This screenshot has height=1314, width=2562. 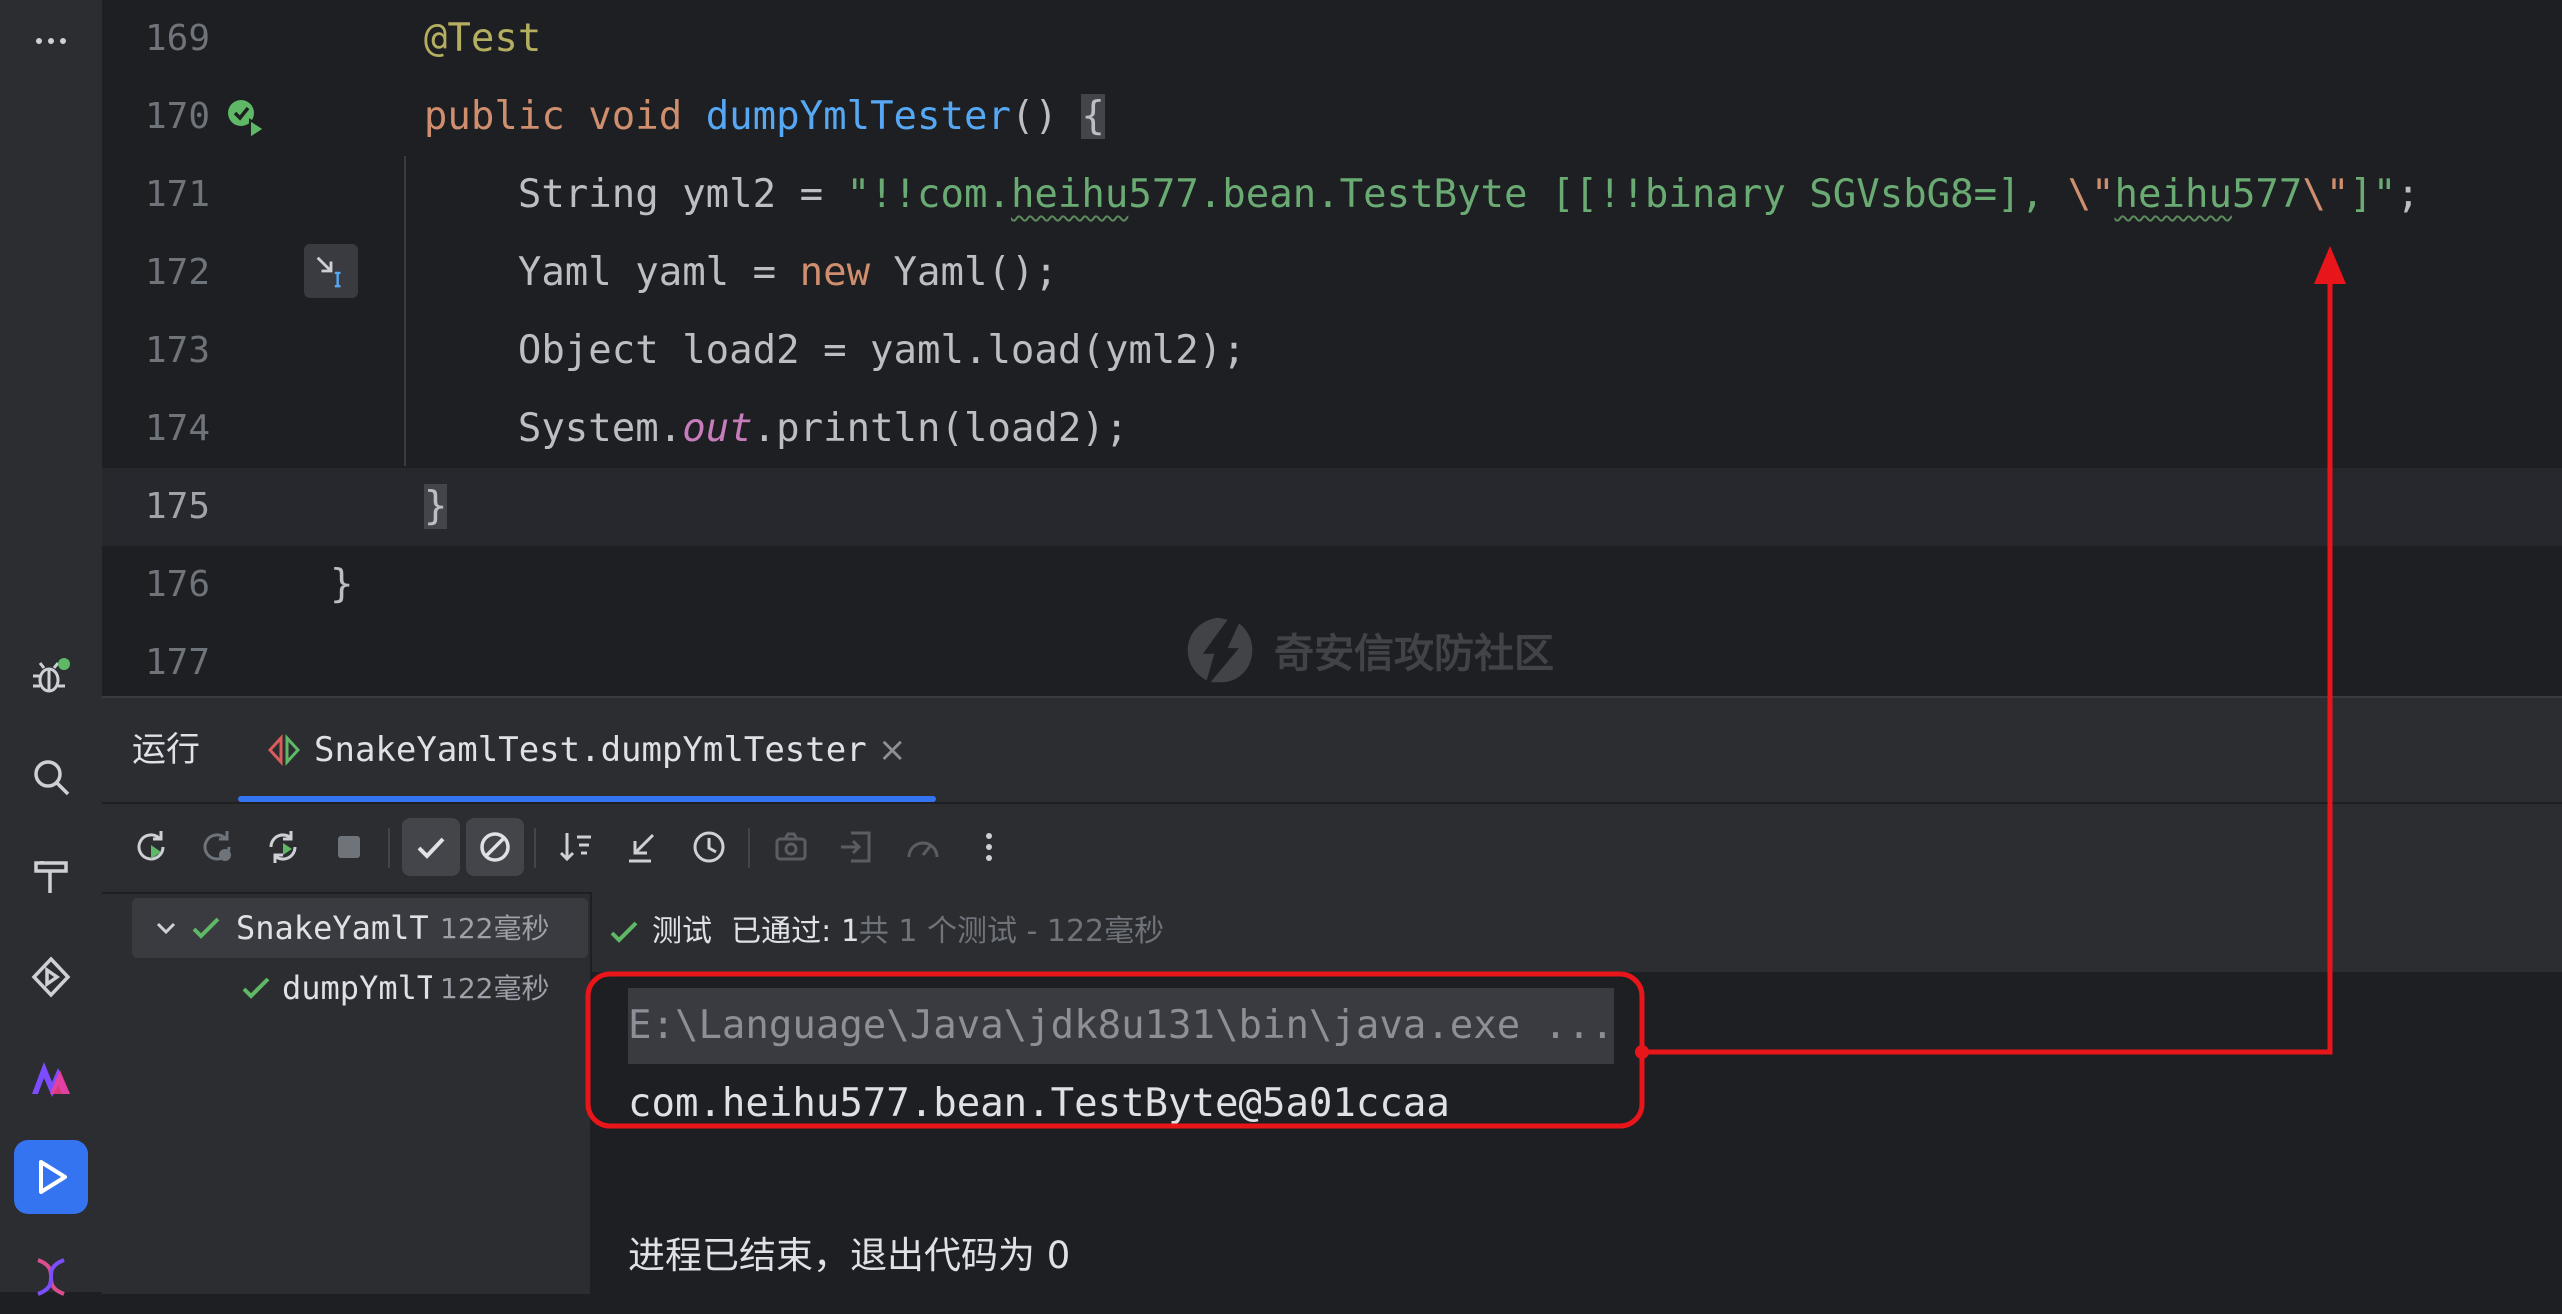 What do you see at coordinates (964, 272) in the screenshot?
I see `code-token: Yaml();` at bounding box center [964, 272].